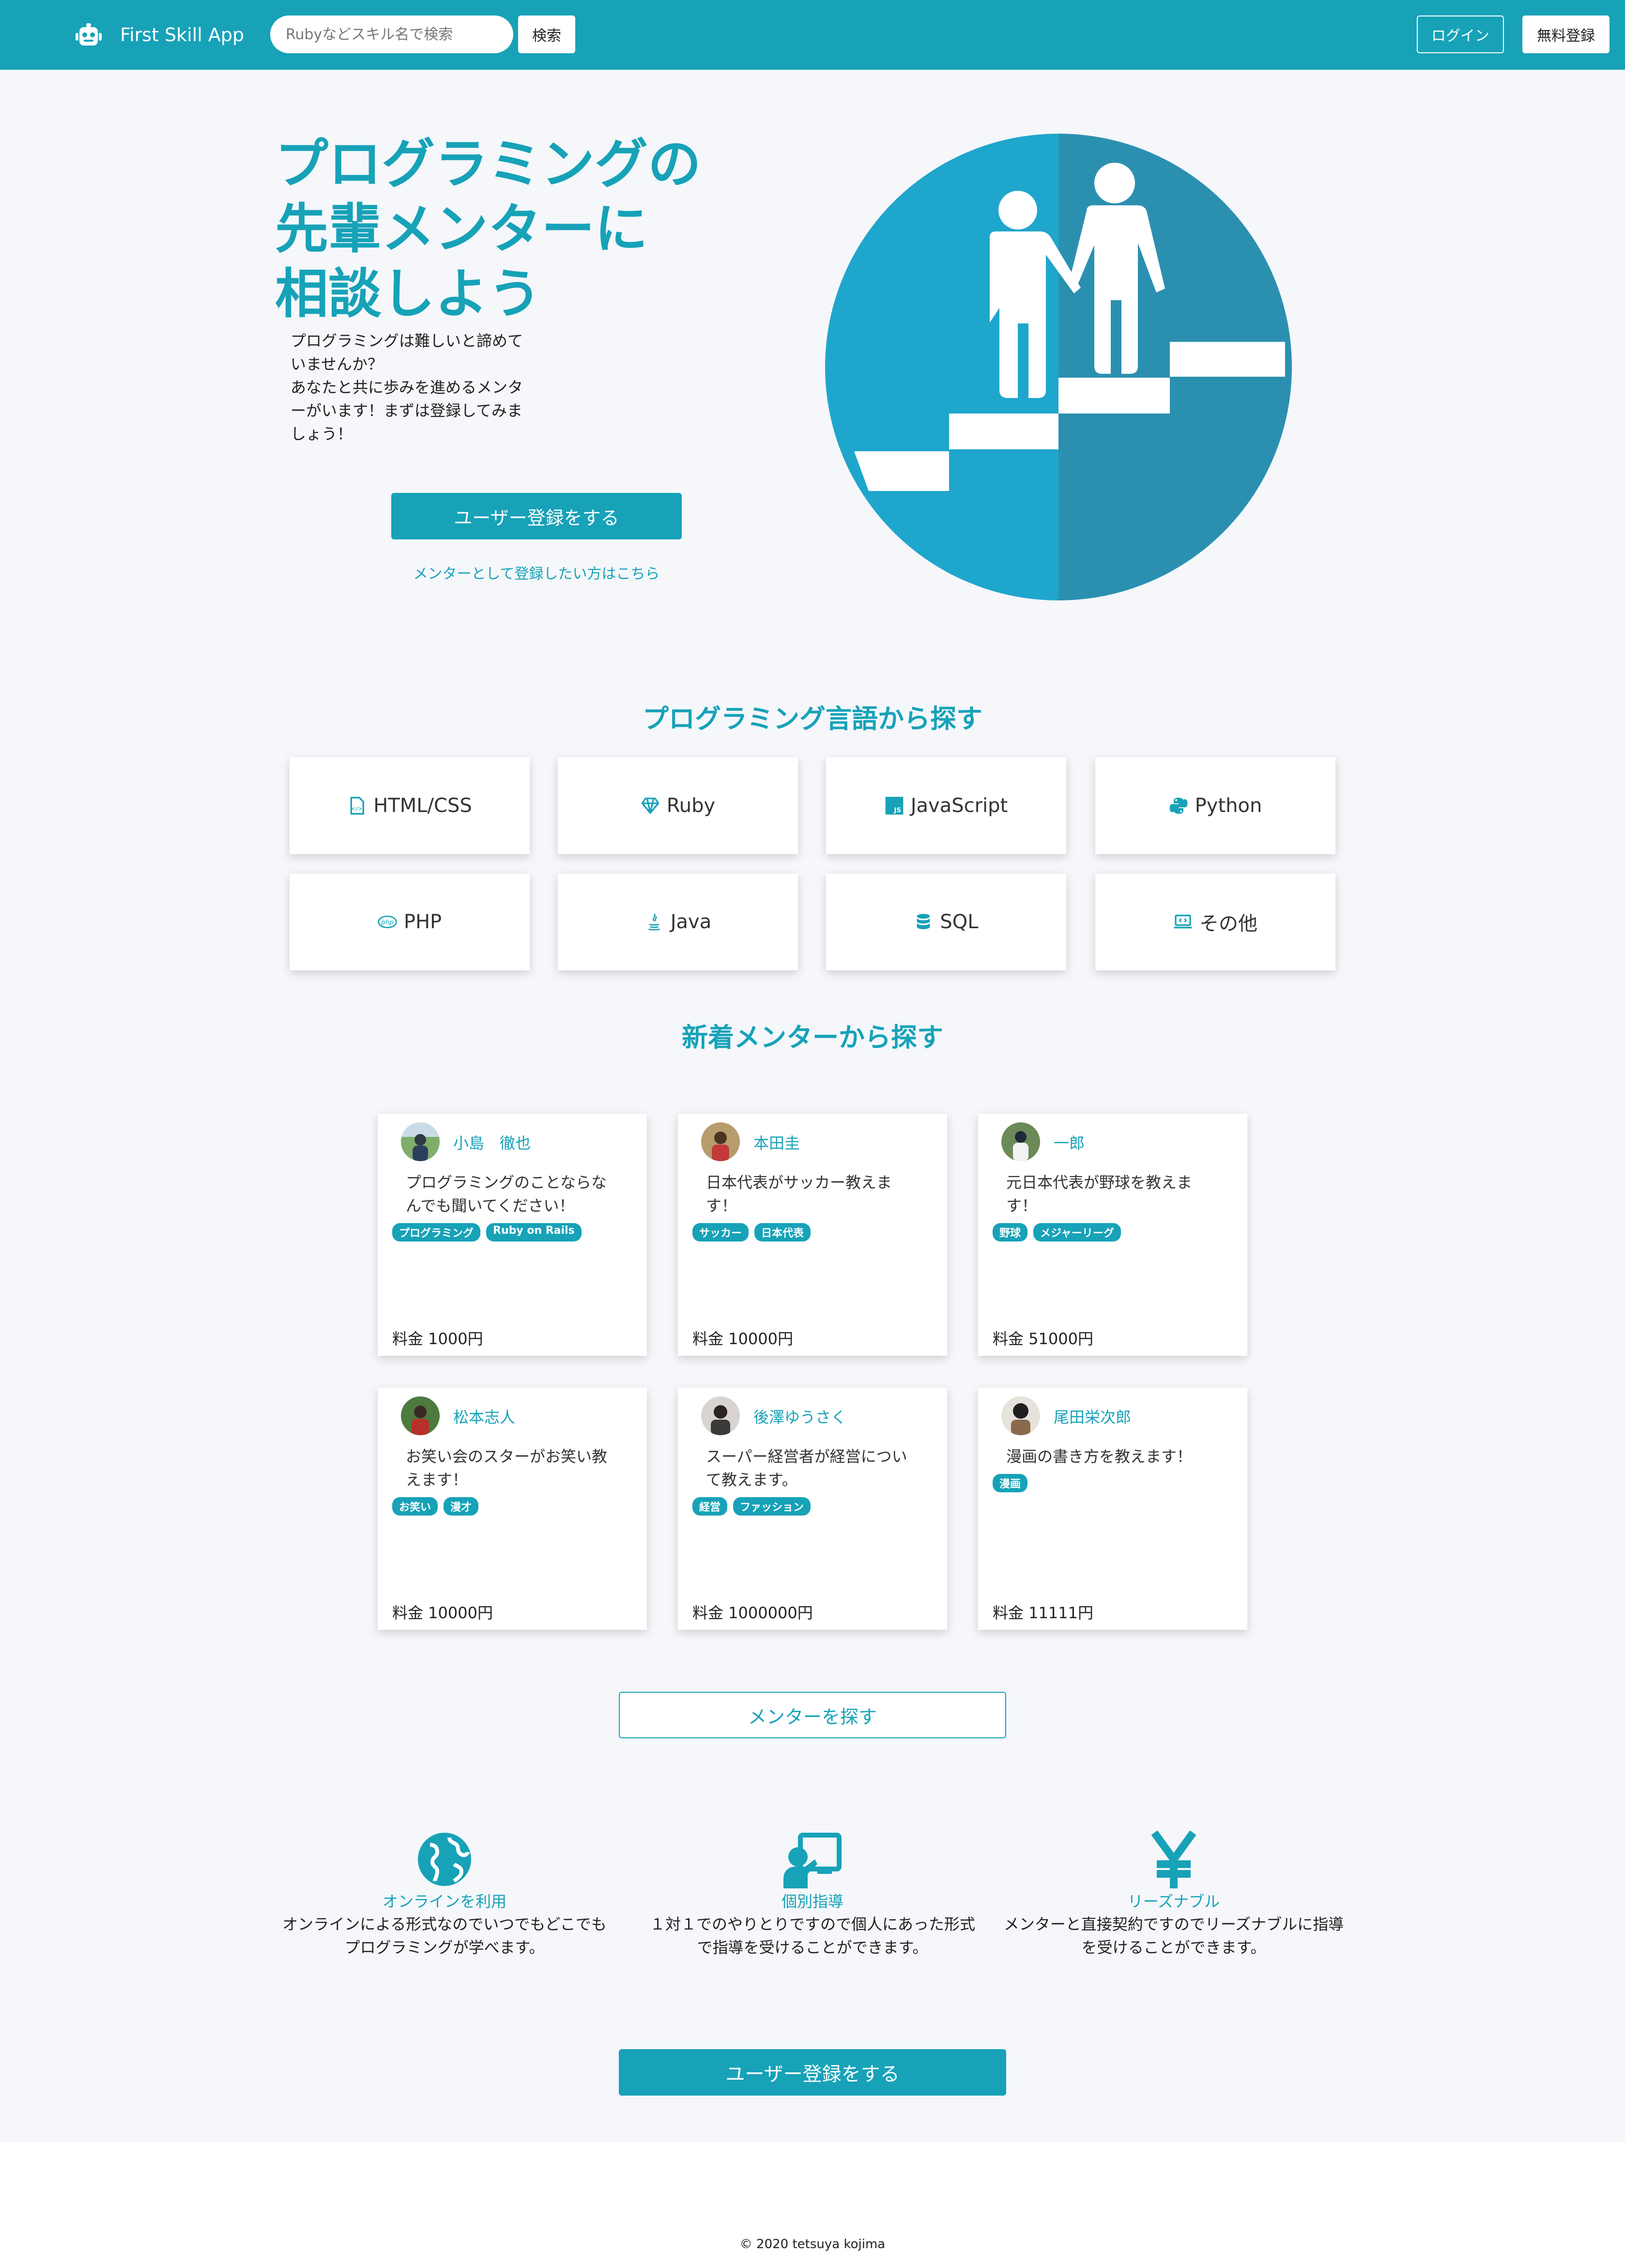 Image resolution: width=1625 pixels, height=2268 pixels. Describe the element at coordinates (1173, 1902) in the screenshot. I see `feature-title: リーズナブル` at that location.